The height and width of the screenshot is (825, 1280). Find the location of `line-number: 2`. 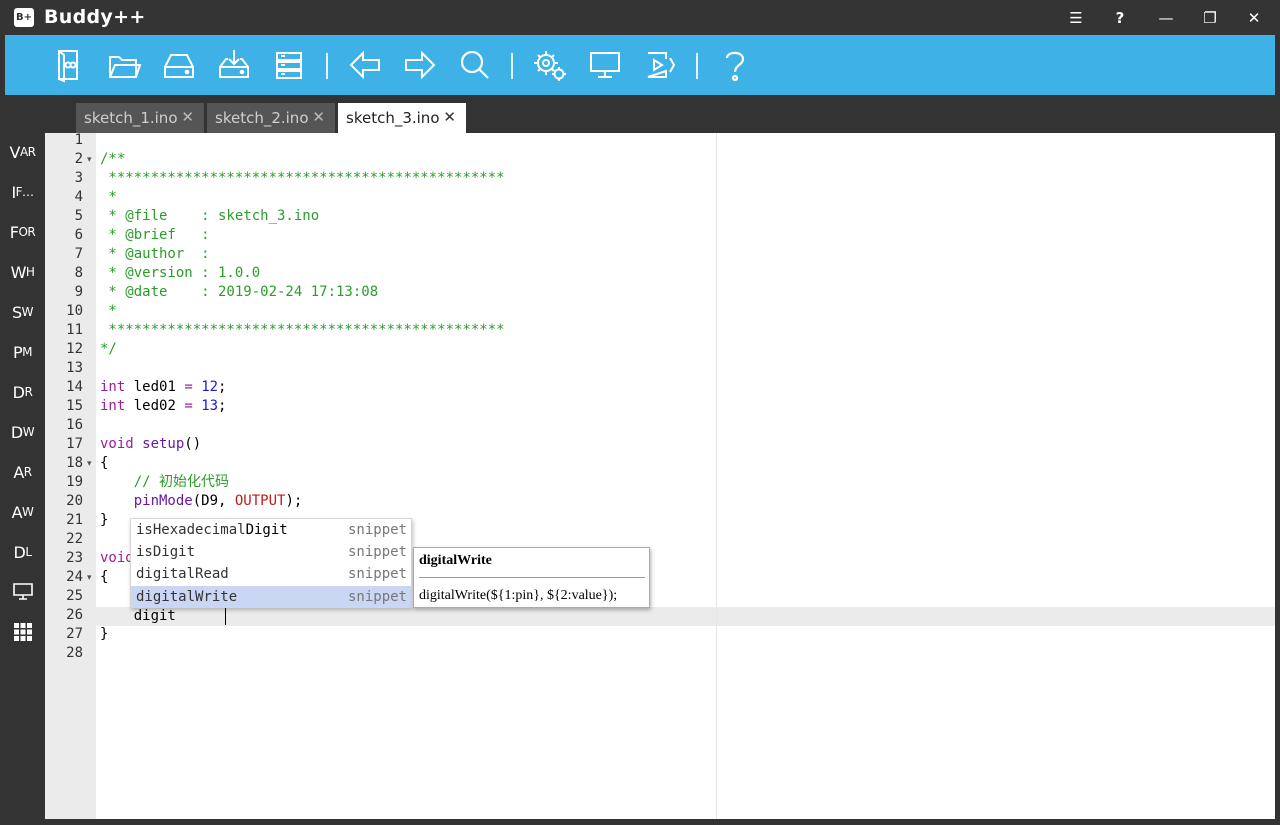

line-number: 2 is located at coordinates (78, 159).